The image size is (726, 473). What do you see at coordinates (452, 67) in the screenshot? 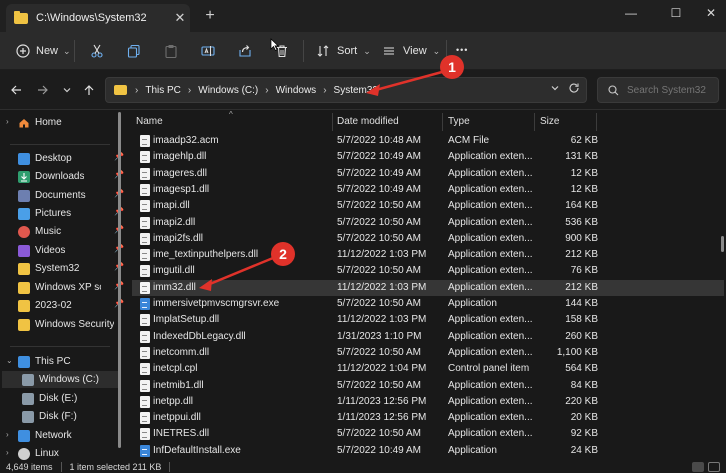
I see `annotation-badge-1: 1` at bounding box center [452, 67].